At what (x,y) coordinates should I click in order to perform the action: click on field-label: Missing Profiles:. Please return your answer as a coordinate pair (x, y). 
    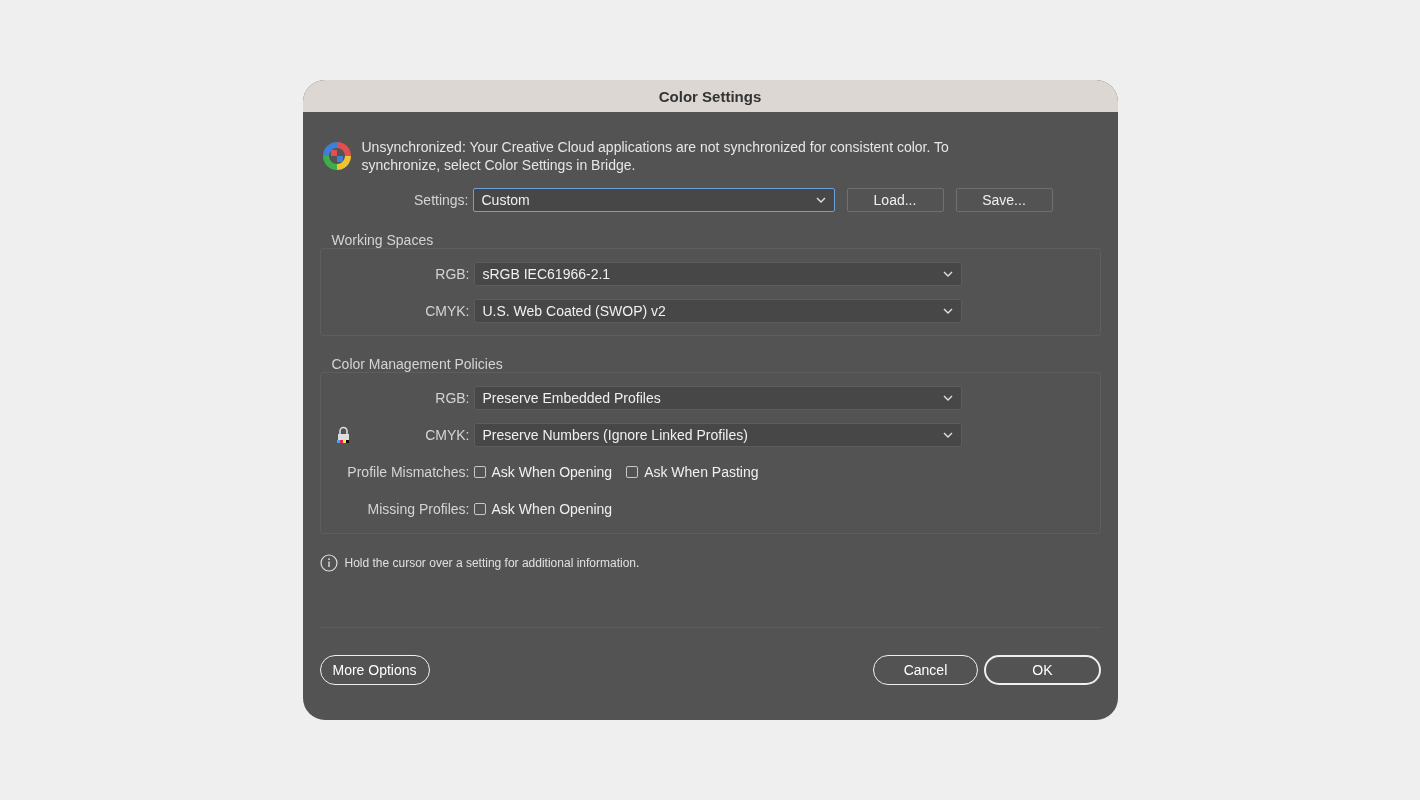
    Looking at the image, I should click on (418, 509).